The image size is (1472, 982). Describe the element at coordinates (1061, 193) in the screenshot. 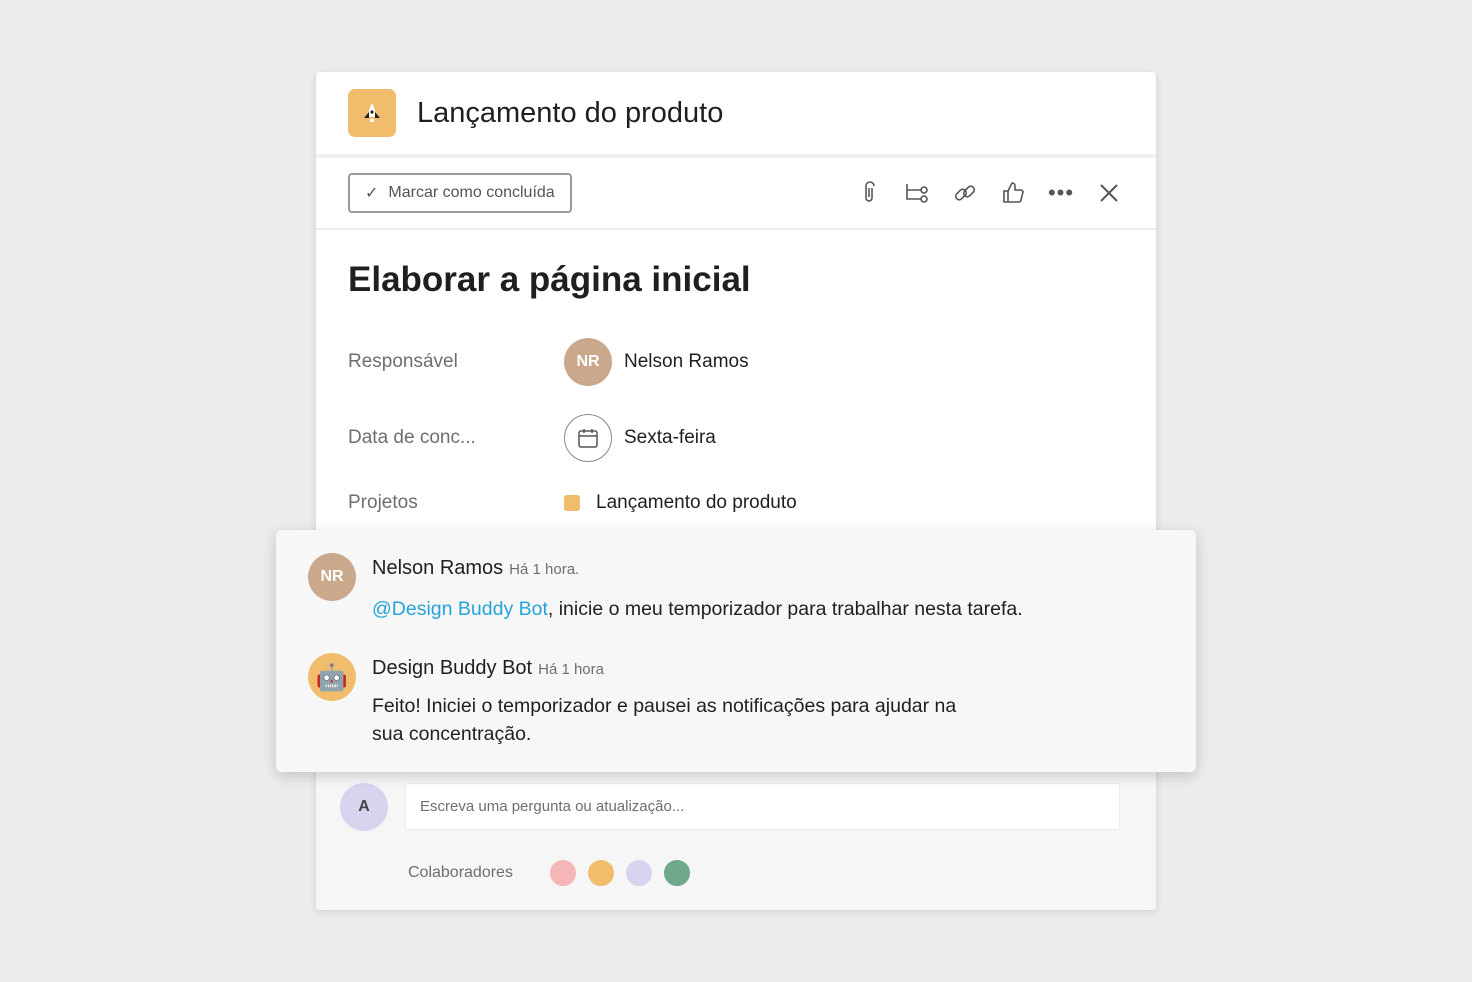

I see `more-icon: •••` at that location.